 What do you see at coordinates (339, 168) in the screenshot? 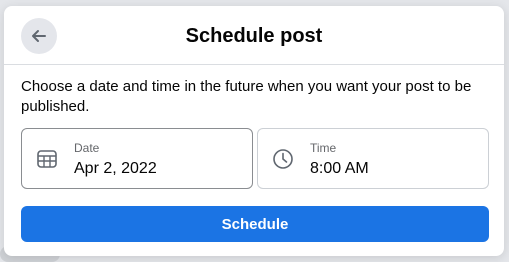
I see `time-field-value: 8:00 AM` at bounding box center [339, 168].